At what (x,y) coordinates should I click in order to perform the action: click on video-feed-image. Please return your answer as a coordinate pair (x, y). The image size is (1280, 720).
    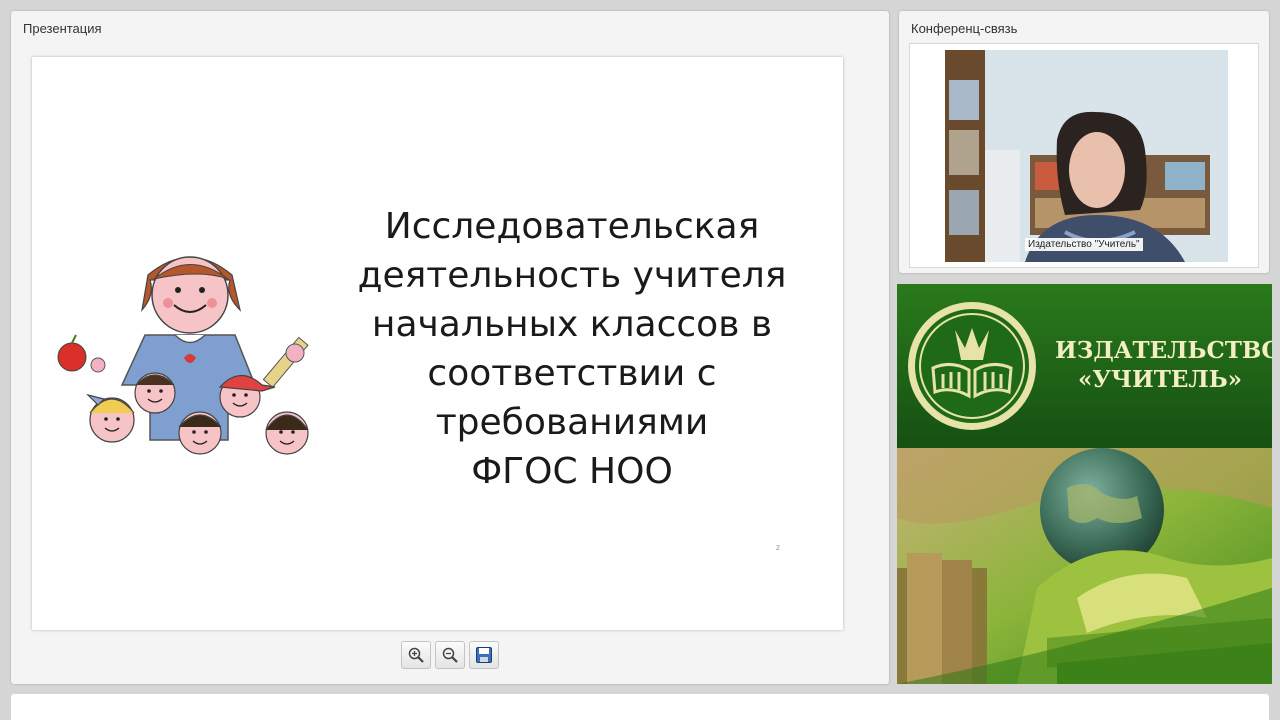
    Looking at the image, I should click on (1086, 156).